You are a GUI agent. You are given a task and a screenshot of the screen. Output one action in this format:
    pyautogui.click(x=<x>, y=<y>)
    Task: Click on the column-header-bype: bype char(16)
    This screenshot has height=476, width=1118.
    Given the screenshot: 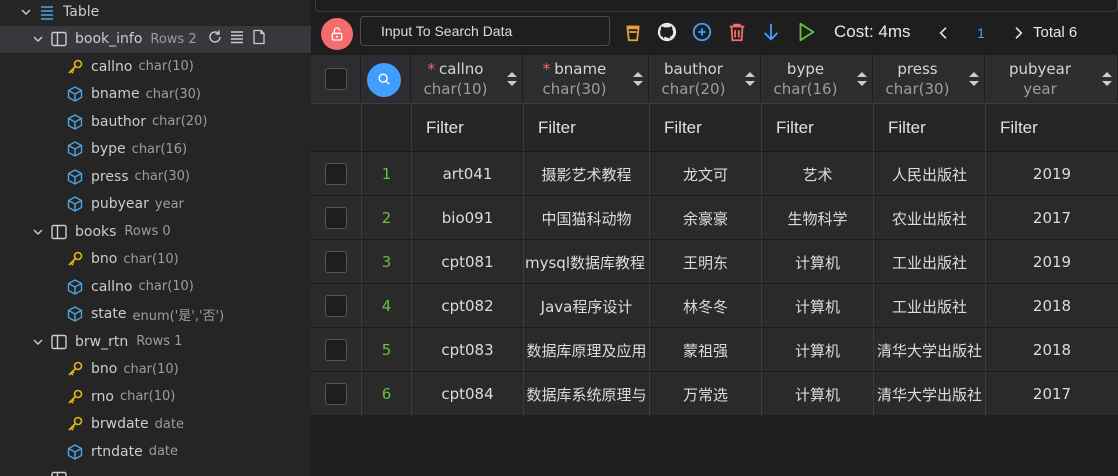 What is the action you would take?
    pyautogui.click(x=817, y=79)
    